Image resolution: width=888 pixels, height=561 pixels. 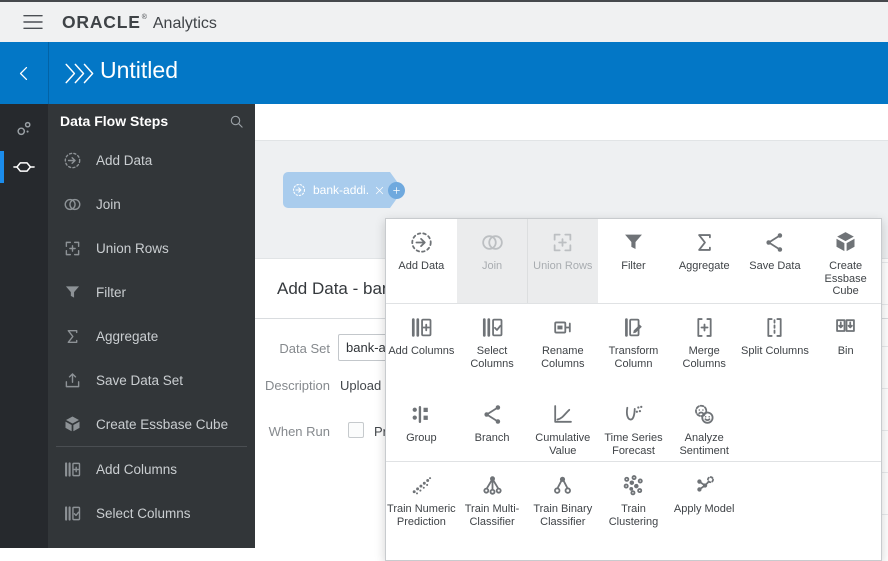 I want to click on step-menu-item-train-numeric-prediction: Train Numeric Prediction, so click(x=421, y=511).